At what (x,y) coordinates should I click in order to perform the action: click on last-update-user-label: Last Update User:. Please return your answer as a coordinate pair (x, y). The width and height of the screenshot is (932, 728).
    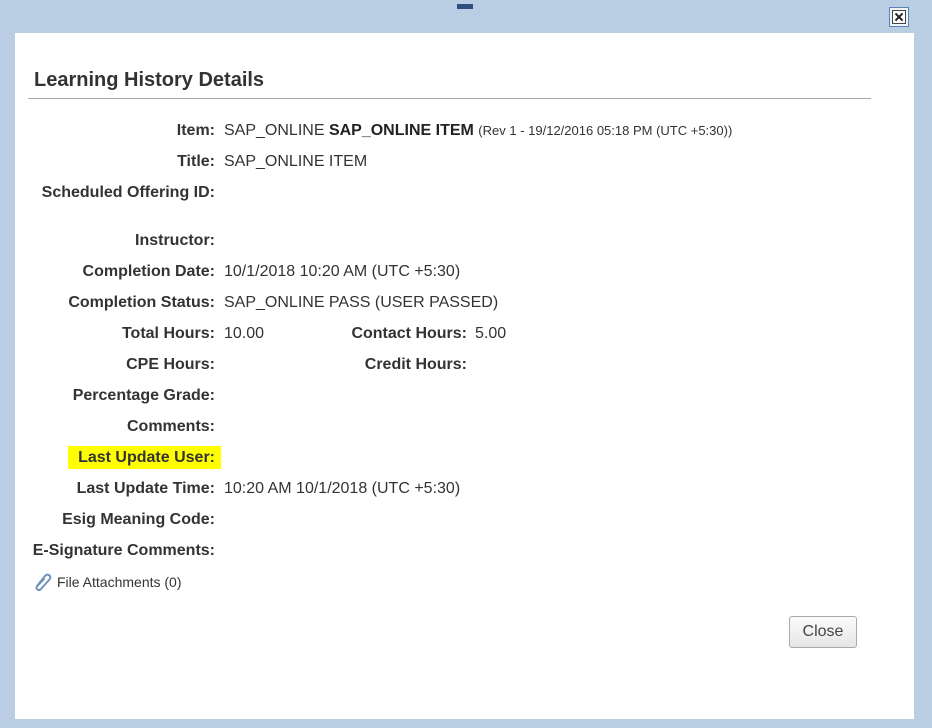
    Looking at the image, I should click on (144, 457).